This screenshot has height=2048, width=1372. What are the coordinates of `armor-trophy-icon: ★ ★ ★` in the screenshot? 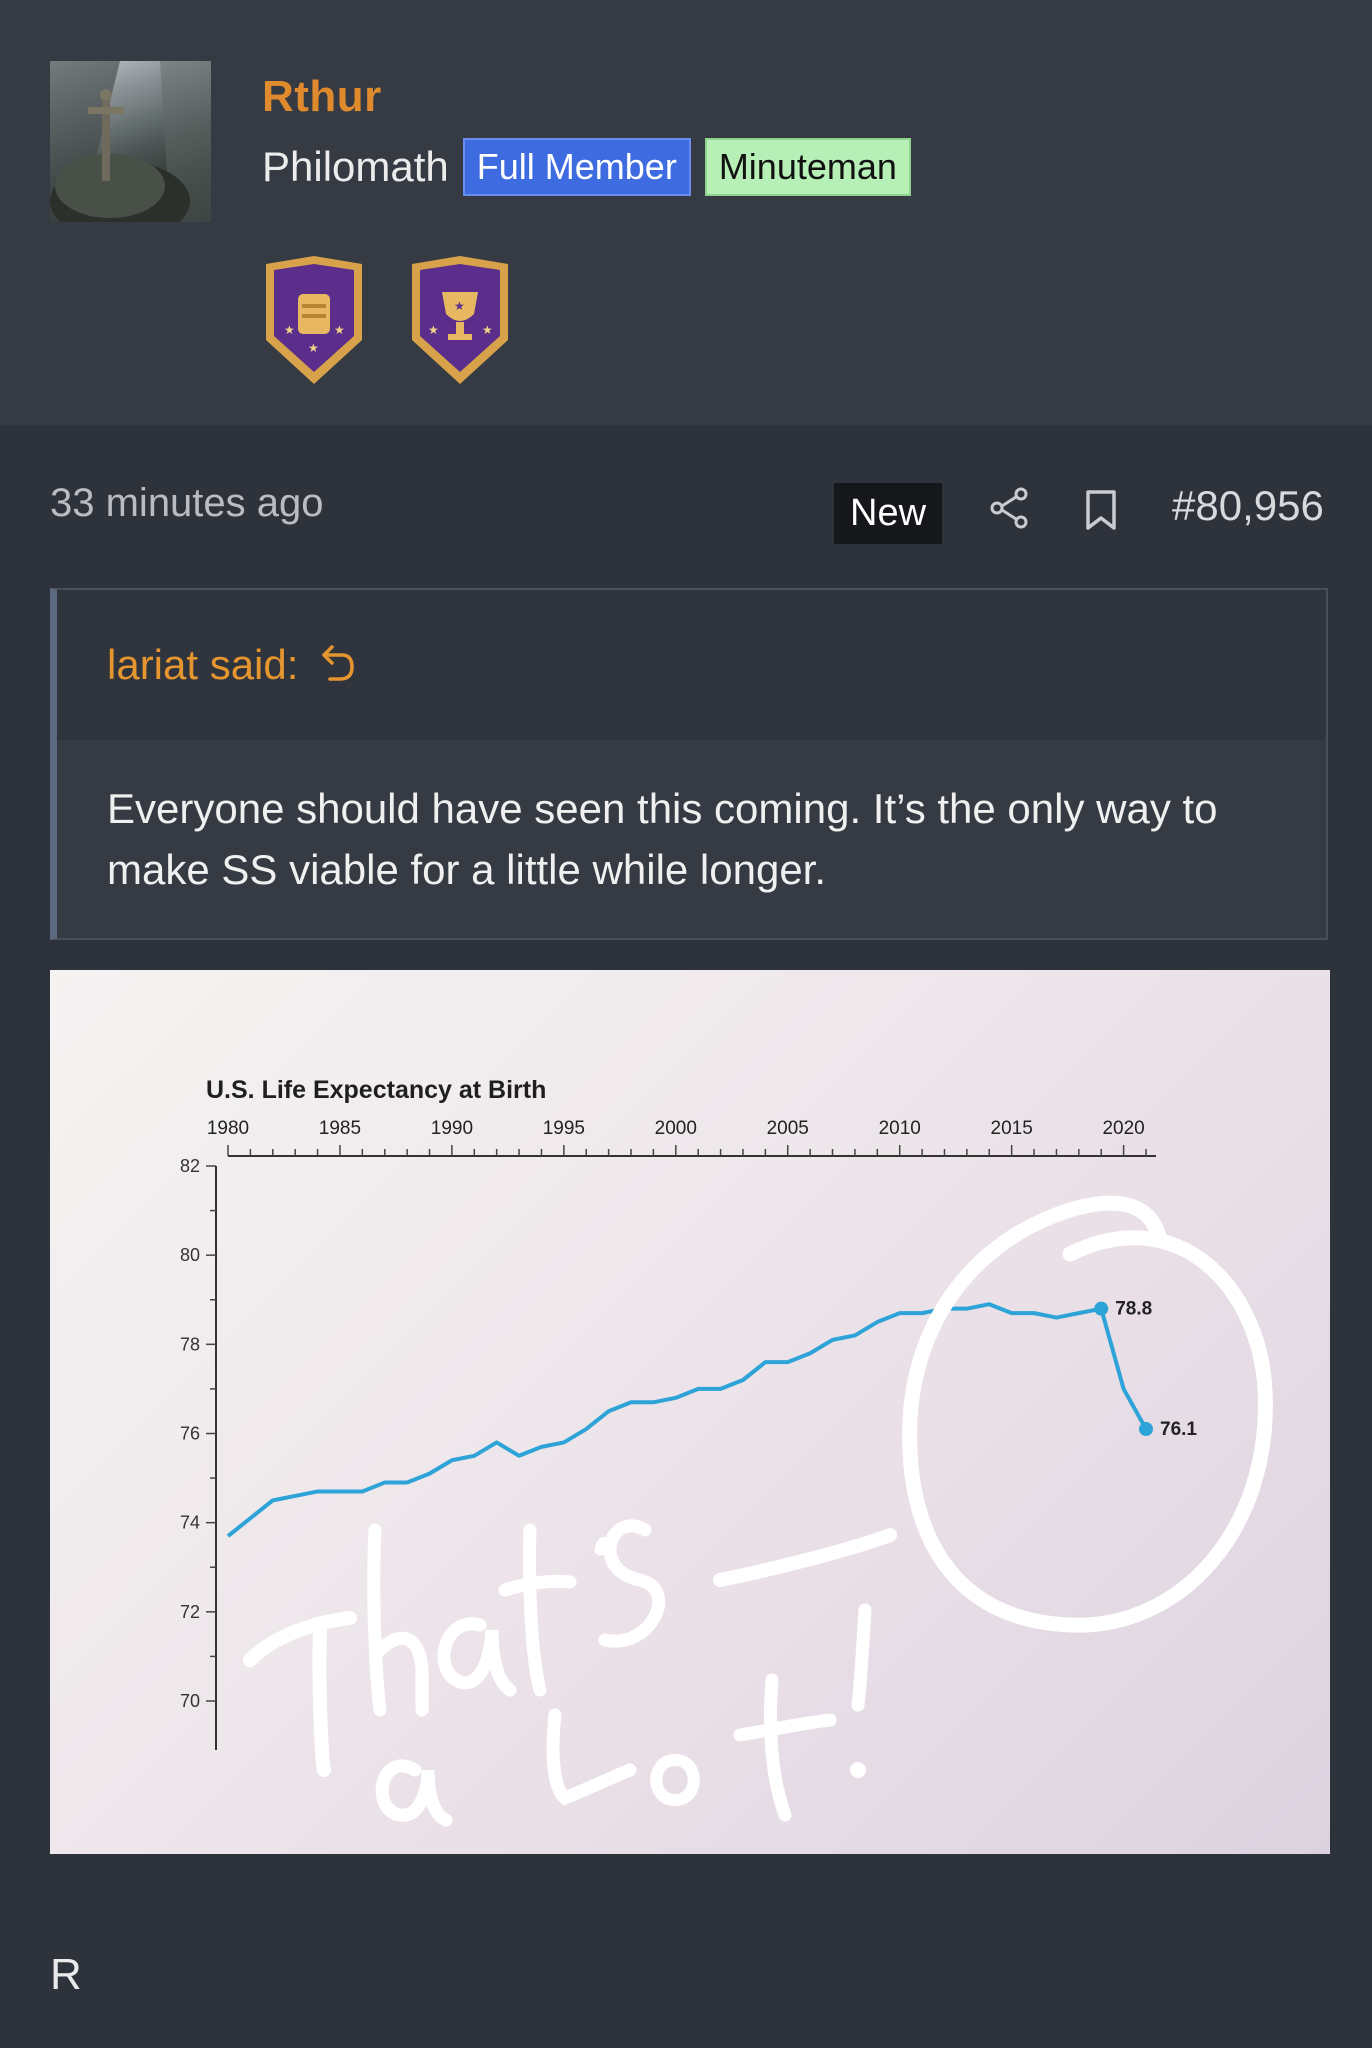 It's located at (314, 321).